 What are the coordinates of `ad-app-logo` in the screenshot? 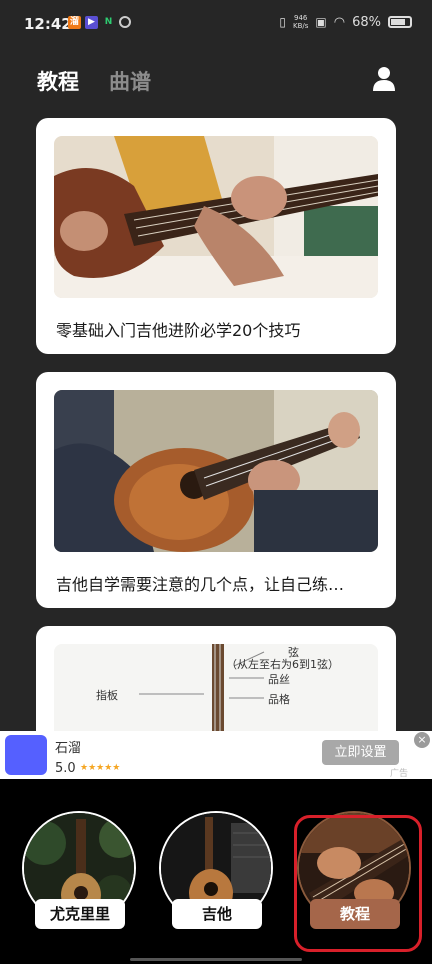 It's located at (26, 755).